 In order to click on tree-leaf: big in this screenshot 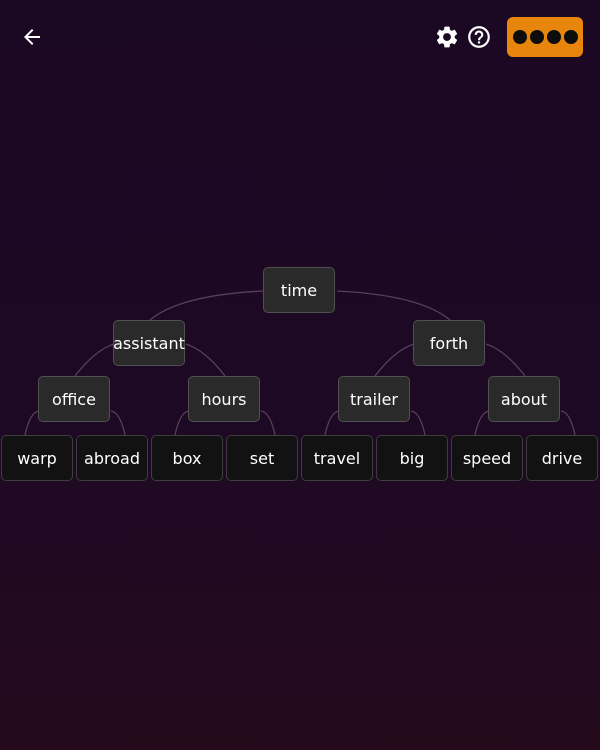, I will do `click(412, 458)`.